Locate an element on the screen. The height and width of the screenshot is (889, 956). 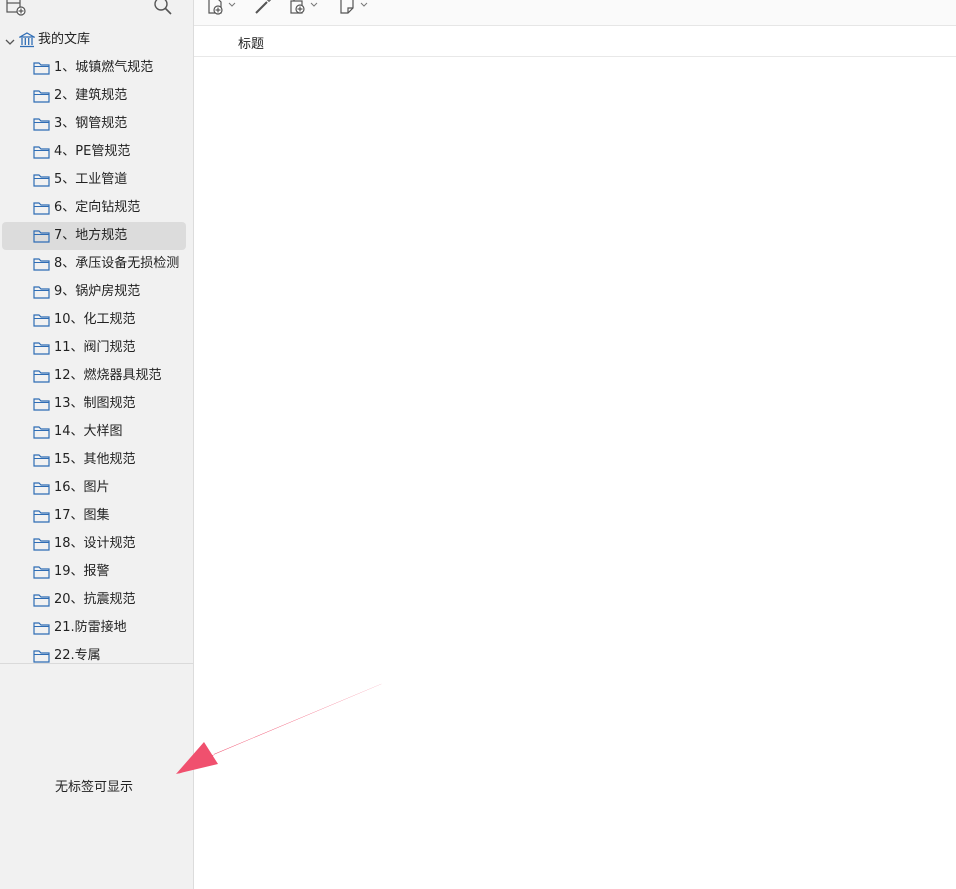
collection-folder-item: 8、承压设备无损检测 is located at coordinates (94, 264).